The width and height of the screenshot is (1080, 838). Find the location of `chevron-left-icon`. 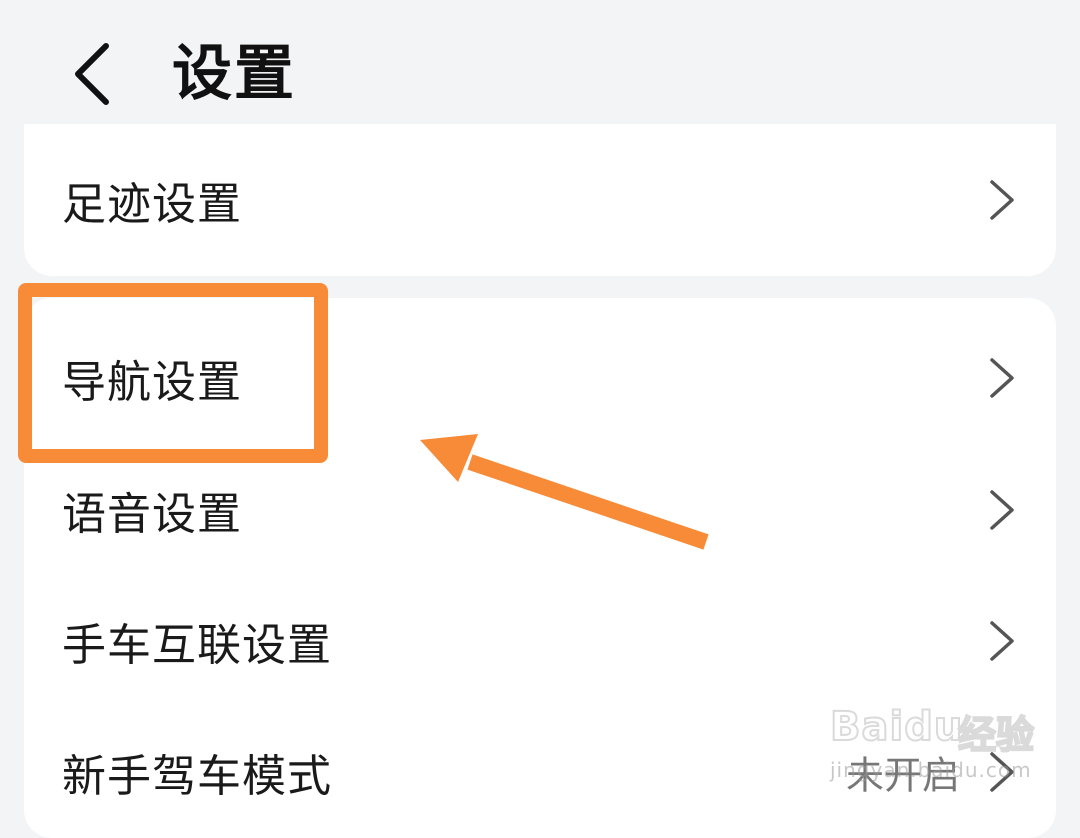

chevron-left-icon is located at coordinates (92, 74).